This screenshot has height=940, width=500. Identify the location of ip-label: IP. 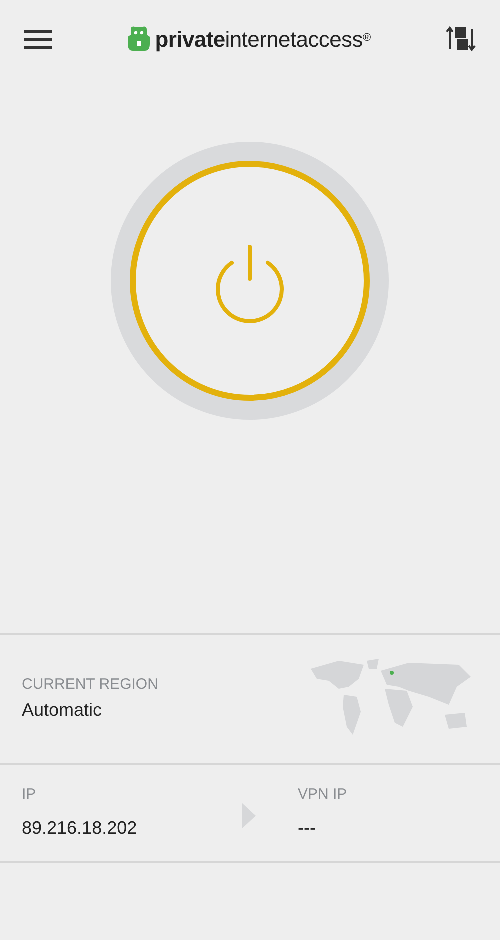
(30, 795).